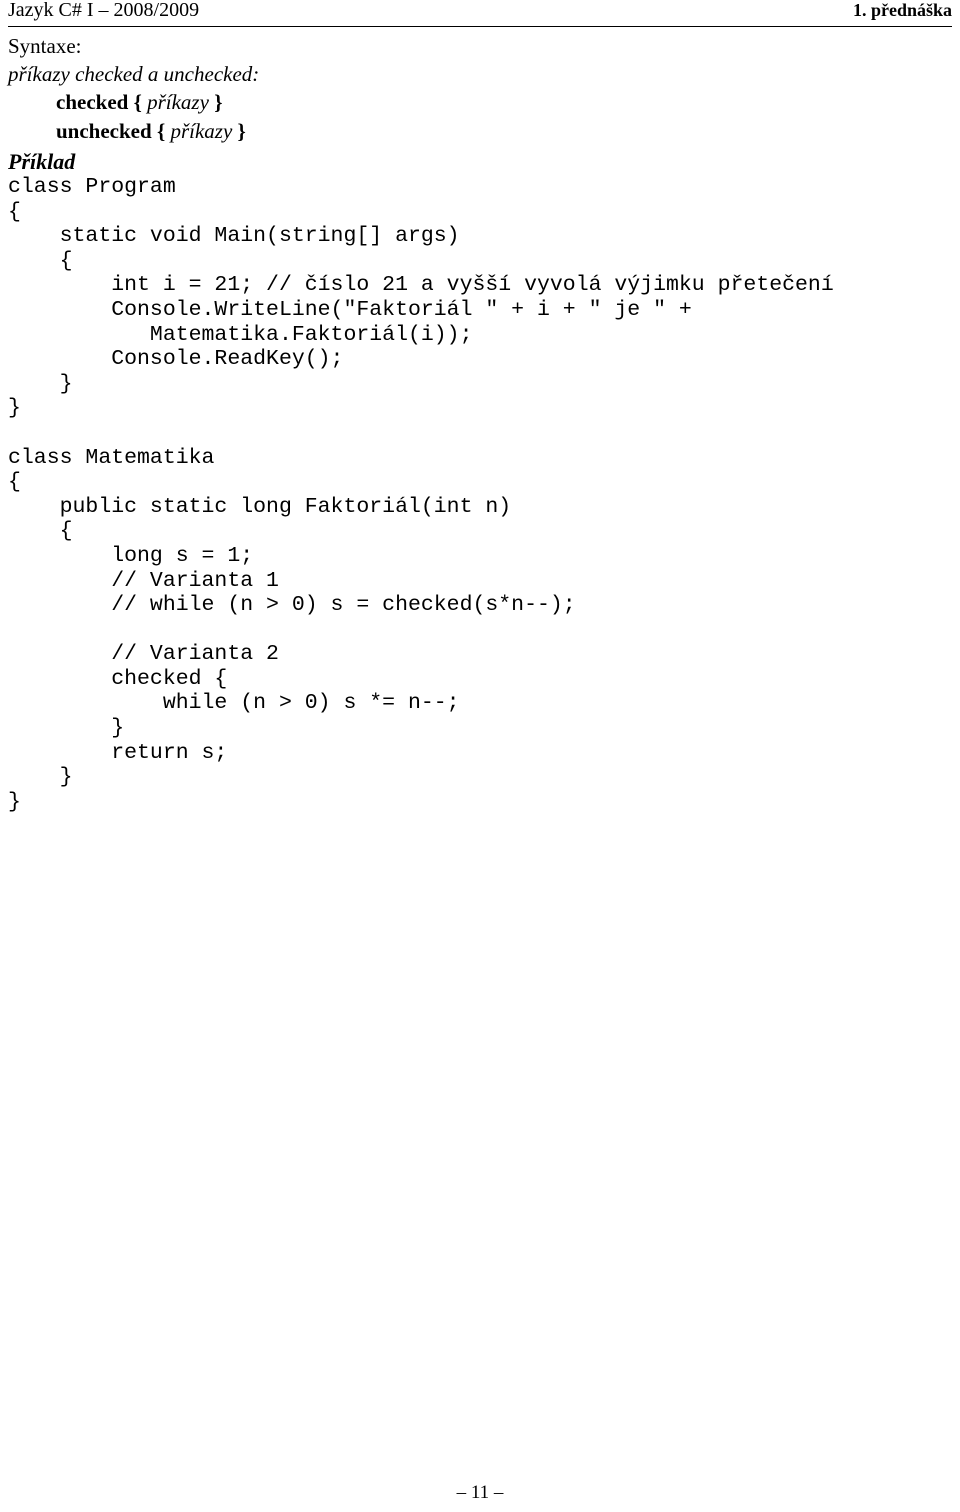  What do you see at coordinates (104, 131) in the screenshot?
I see `syntax-keyword-unchecked: unchecked` at bounding box center [104, 131].